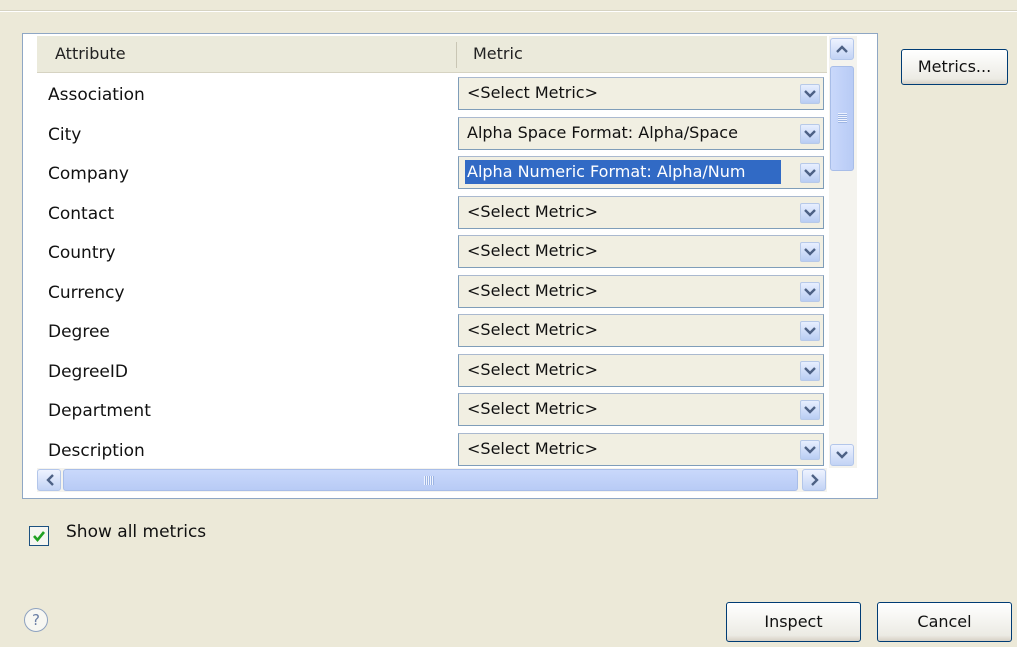 The height and width of the screenshot is (647, 1017). I want to click on attribute-cell: Description, so click(96, 450).